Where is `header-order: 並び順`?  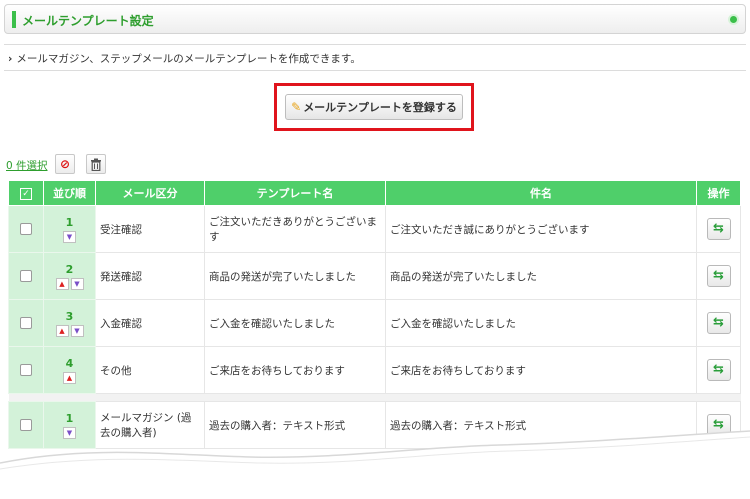 header-order: 並び順 is located at coordinates (69, 193).